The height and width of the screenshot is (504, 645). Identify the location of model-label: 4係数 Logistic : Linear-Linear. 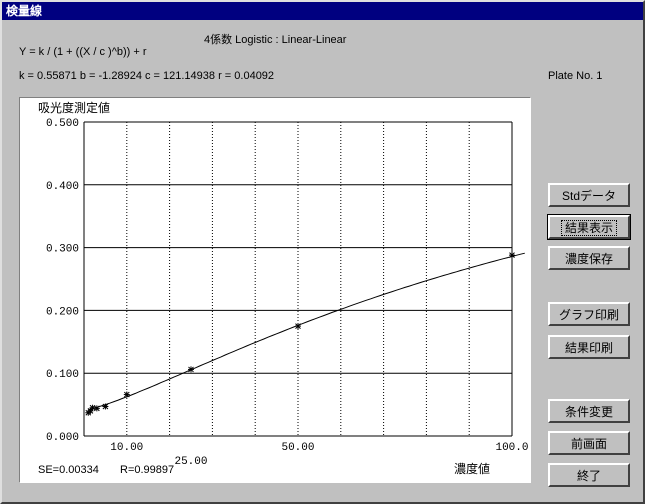
(275, 40).